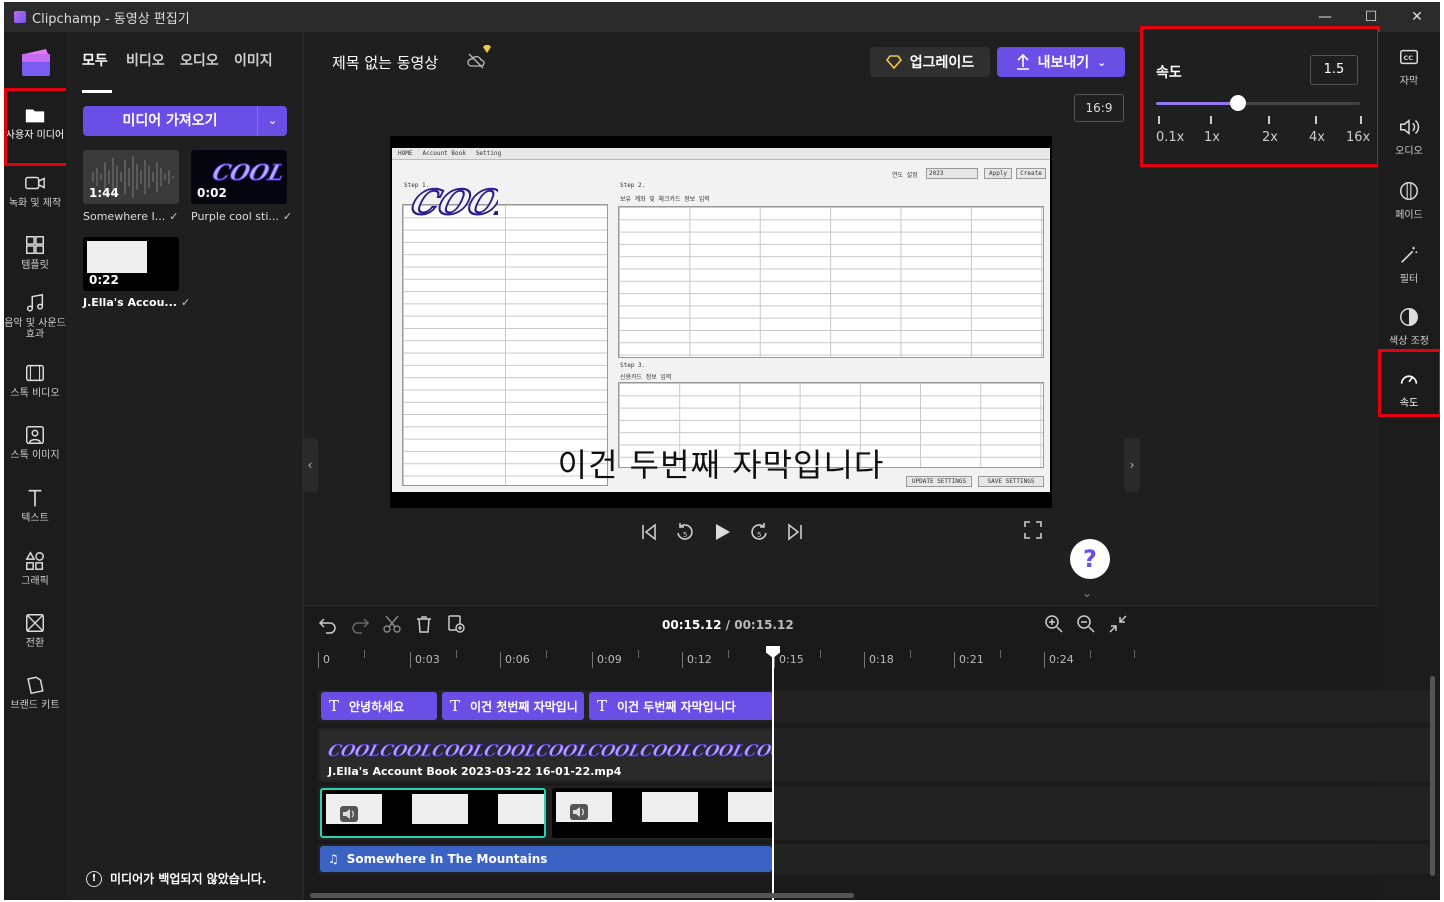 The image size is (1444, 902). I want to click on backup-warning: ! 미디어가 백업되지 않았습니다., so click(176, 878).